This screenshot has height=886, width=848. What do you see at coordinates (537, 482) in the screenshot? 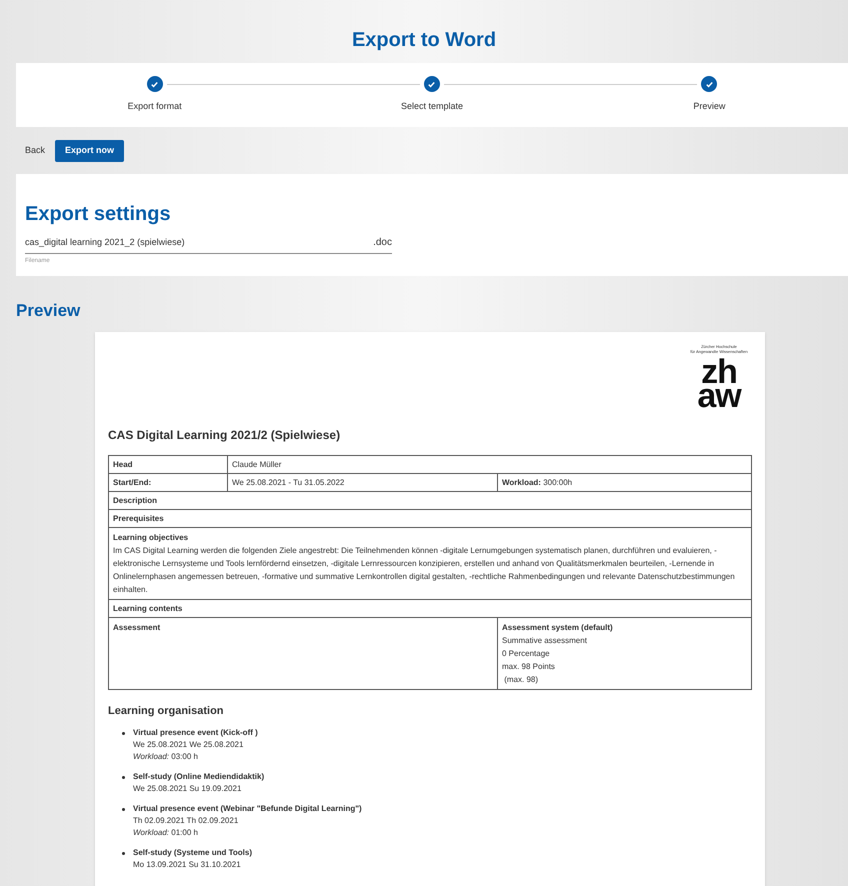
I see `workload-text: Workload: 300:00h` at bounding box center [537, 482].